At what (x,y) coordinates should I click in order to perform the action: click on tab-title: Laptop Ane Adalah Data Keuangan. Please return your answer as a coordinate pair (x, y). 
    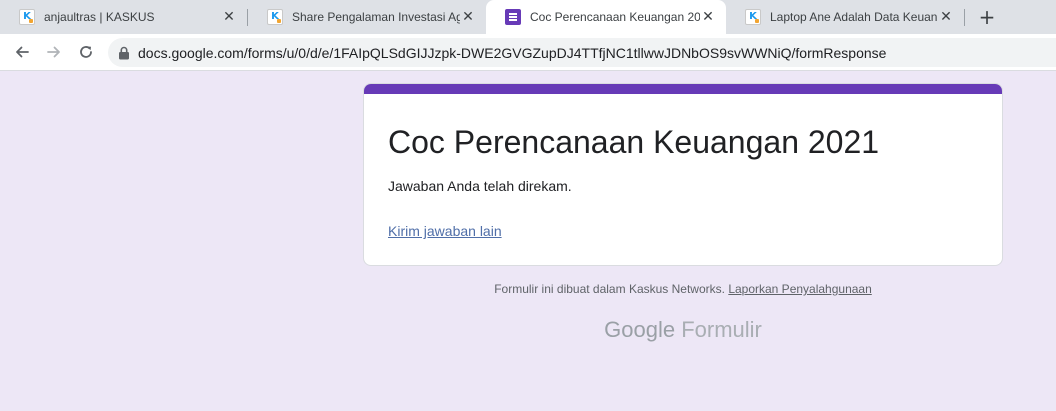
    Looking at the image, I should click on (854, 17).